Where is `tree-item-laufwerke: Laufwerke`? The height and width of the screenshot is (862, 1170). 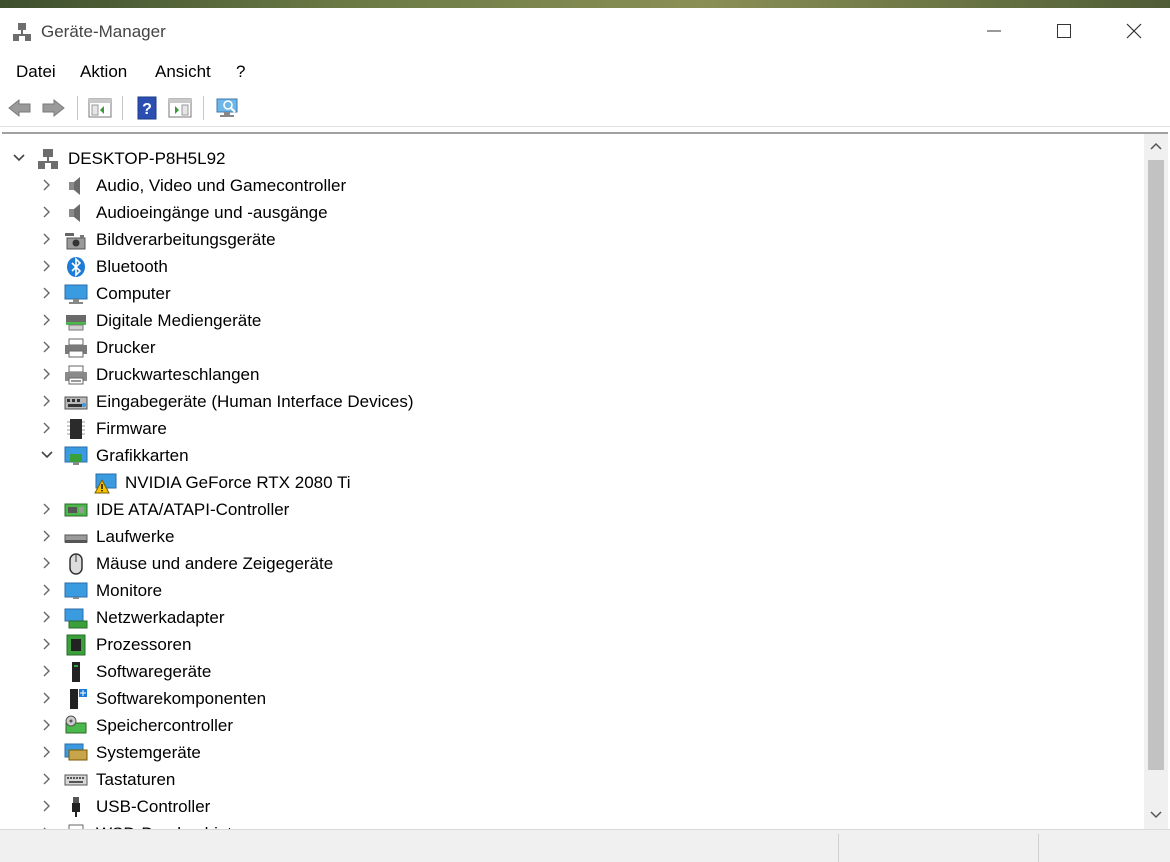 tree-item-laufwerke: Laufwerke is located at coordinates (570, 536).